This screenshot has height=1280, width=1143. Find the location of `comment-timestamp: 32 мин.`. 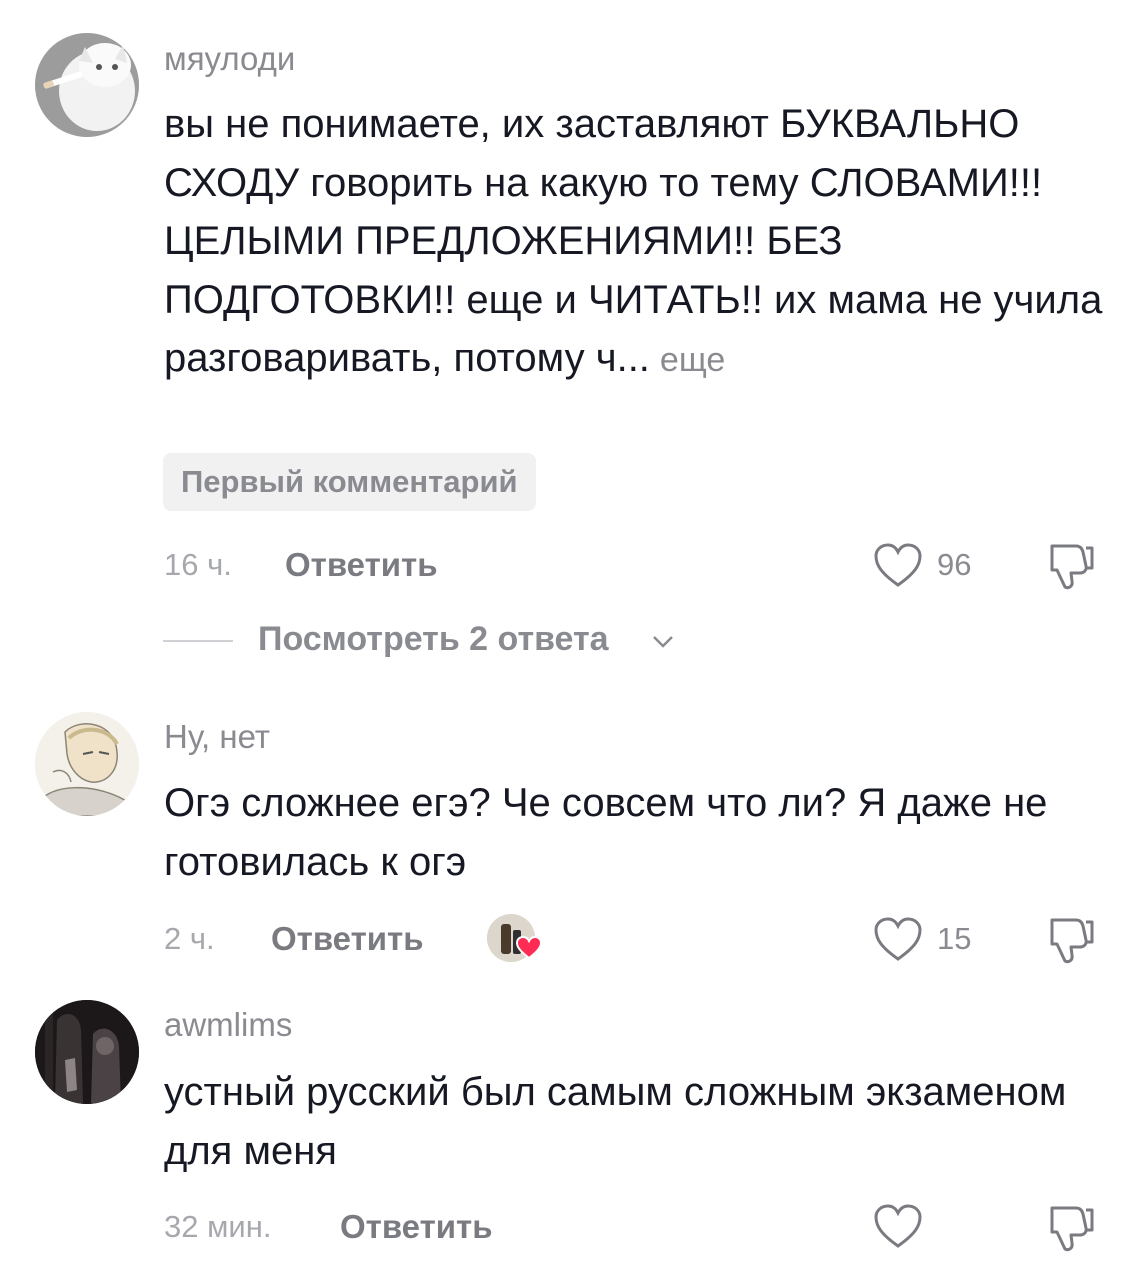

comment-timestamp: 32 мин. is located at coordinates (218, 1226).